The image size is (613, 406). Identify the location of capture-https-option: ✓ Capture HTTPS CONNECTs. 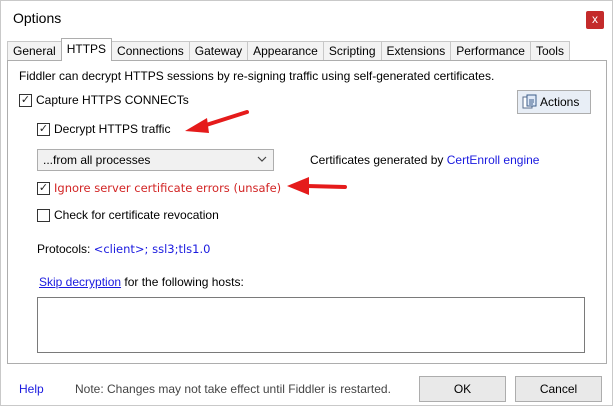
(104, 100).